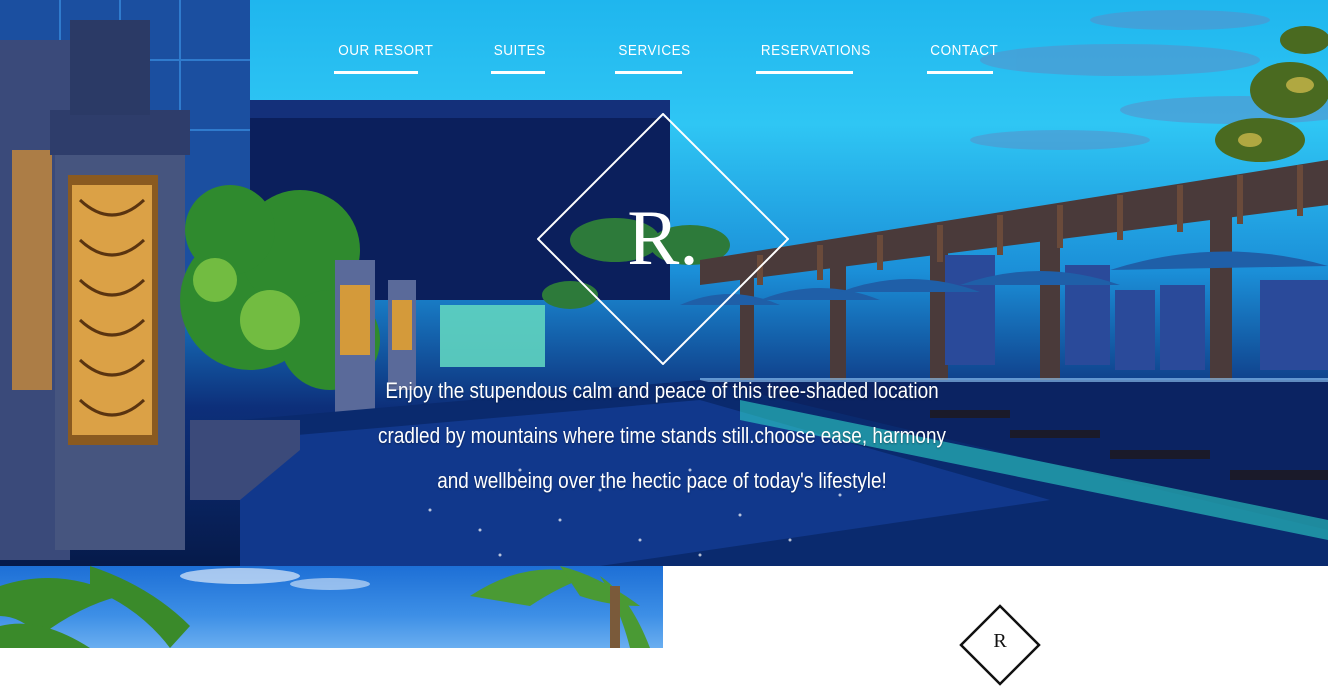  I want to click on palm-trees-image, so click(331, 607).